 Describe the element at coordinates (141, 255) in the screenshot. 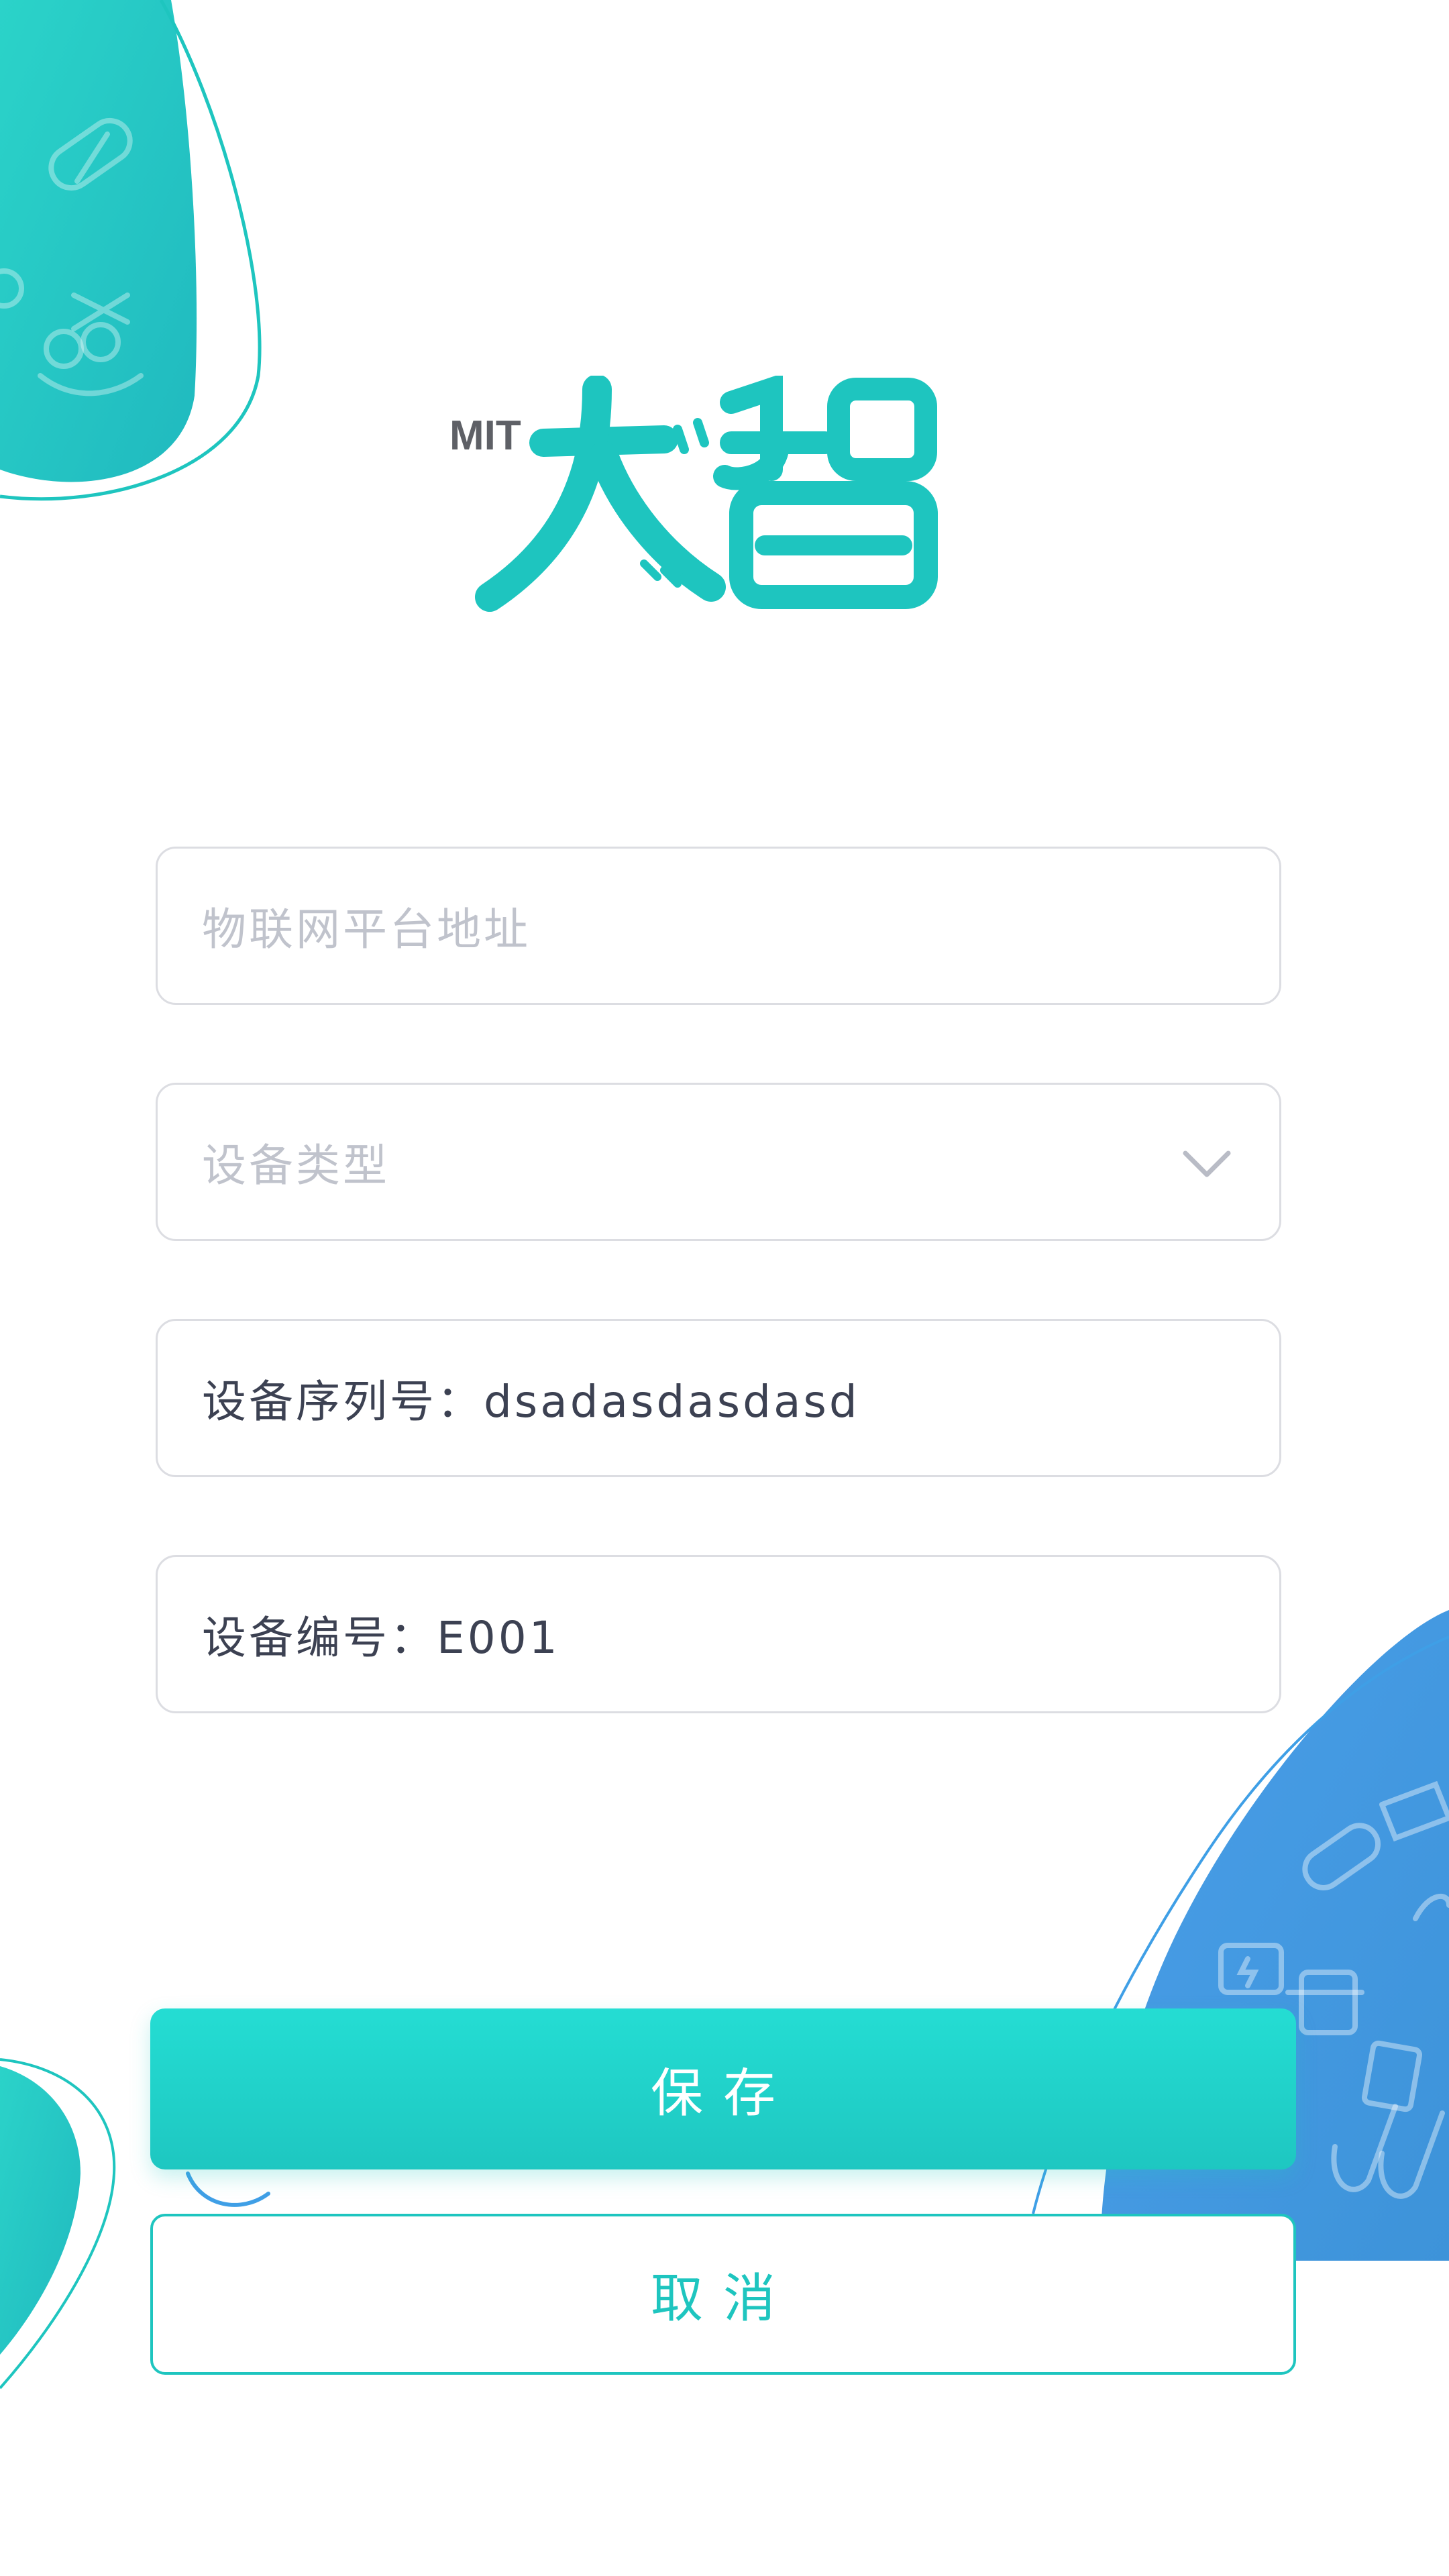

I see `decorative-blob-top-left` at that location.